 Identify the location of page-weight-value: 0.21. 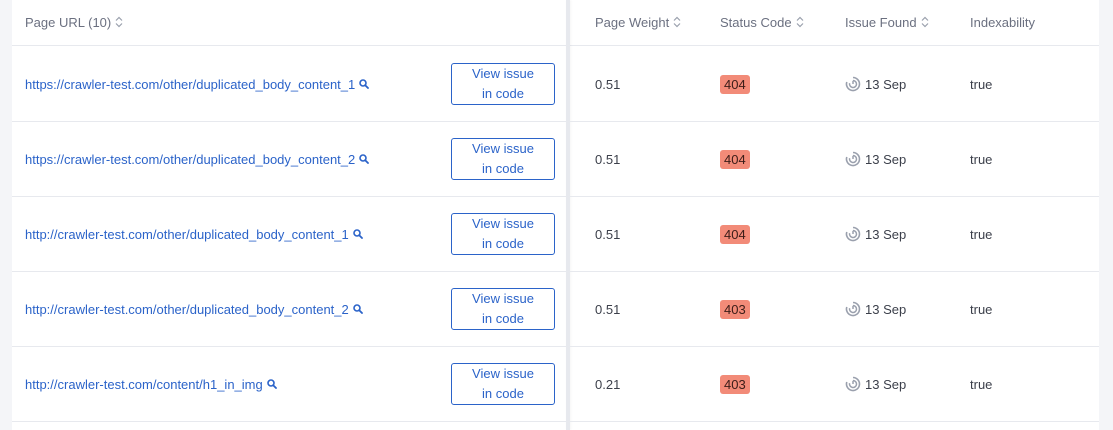
(608, 384).